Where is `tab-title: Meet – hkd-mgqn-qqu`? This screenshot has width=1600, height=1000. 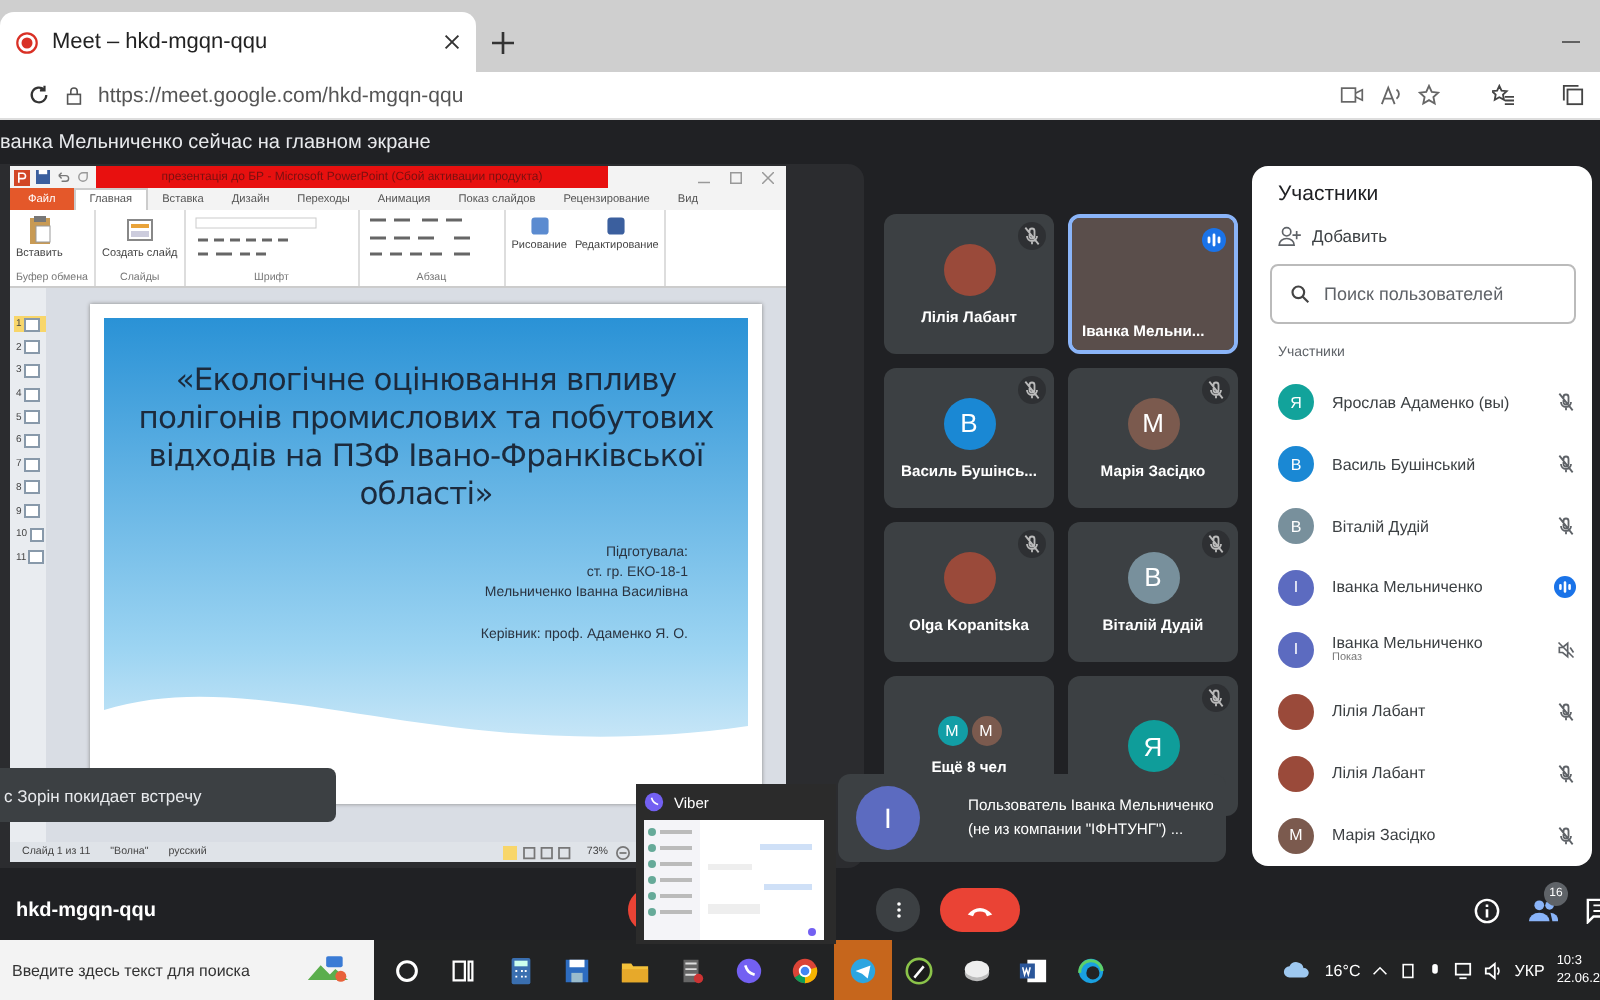 tab-title: Meet – hkd-mgqn-qqu is located at coordinates (161, 42).